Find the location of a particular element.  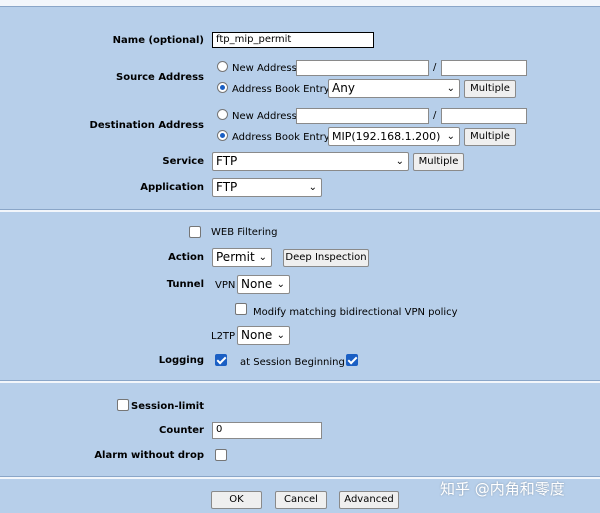

counter-label: Counter is located at coordinates (181, 430).